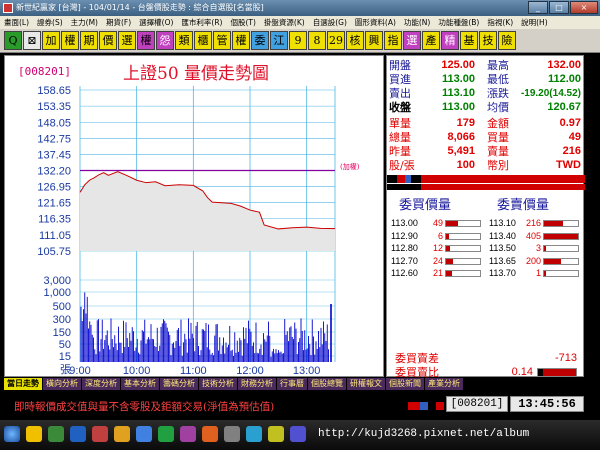  I want to click on status-code: [008201], so click(477, 404).